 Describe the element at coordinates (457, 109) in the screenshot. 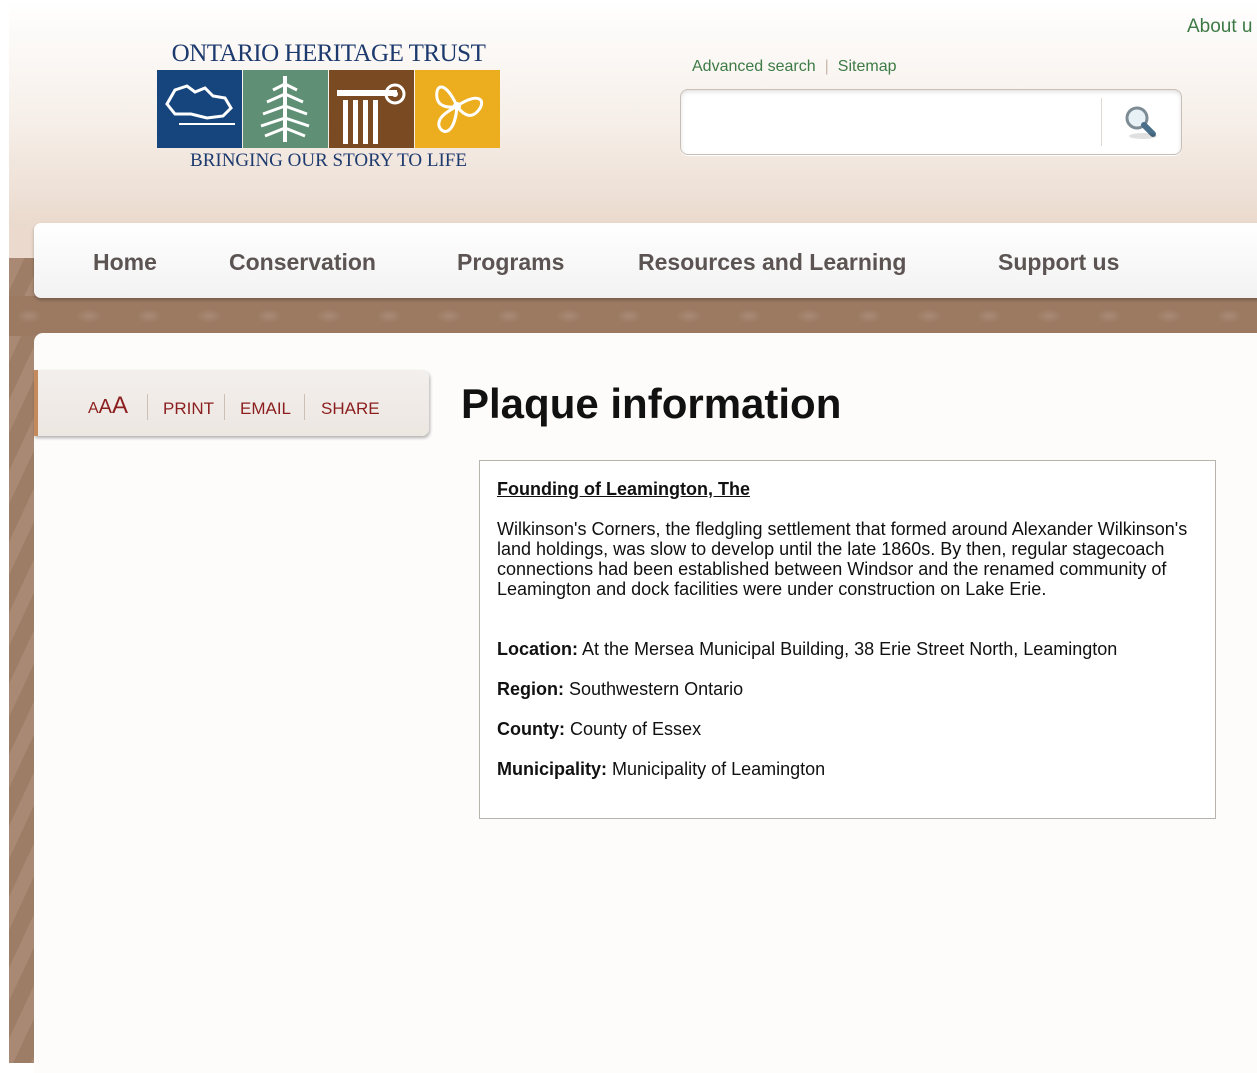

I see `trillium-icon` at that location.